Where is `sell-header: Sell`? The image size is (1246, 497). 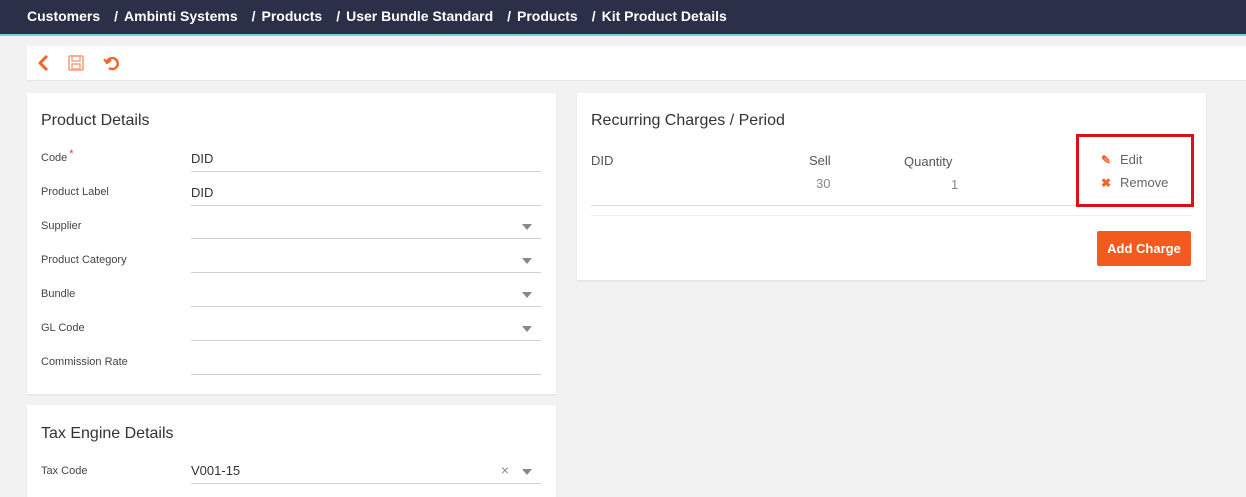
sell-header: Sell is located at coordinates (820, 160).